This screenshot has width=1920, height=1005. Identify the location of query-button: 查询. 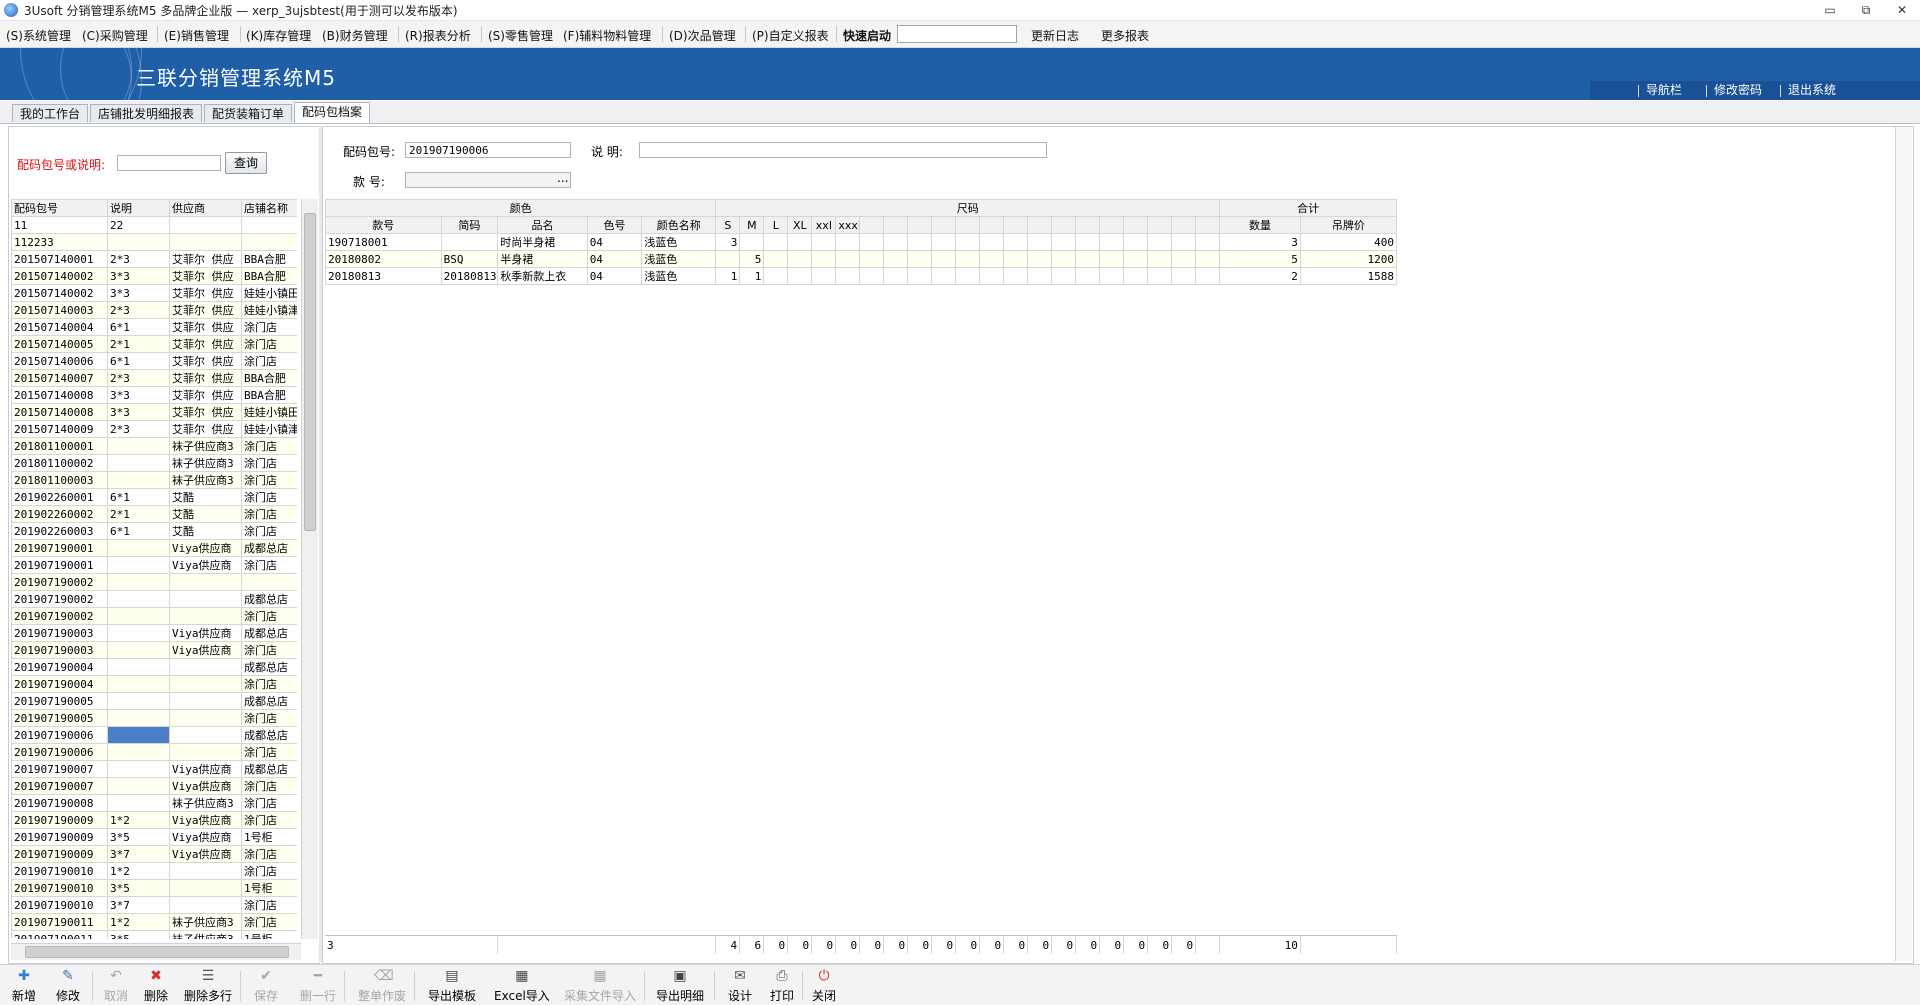
(246, 163).